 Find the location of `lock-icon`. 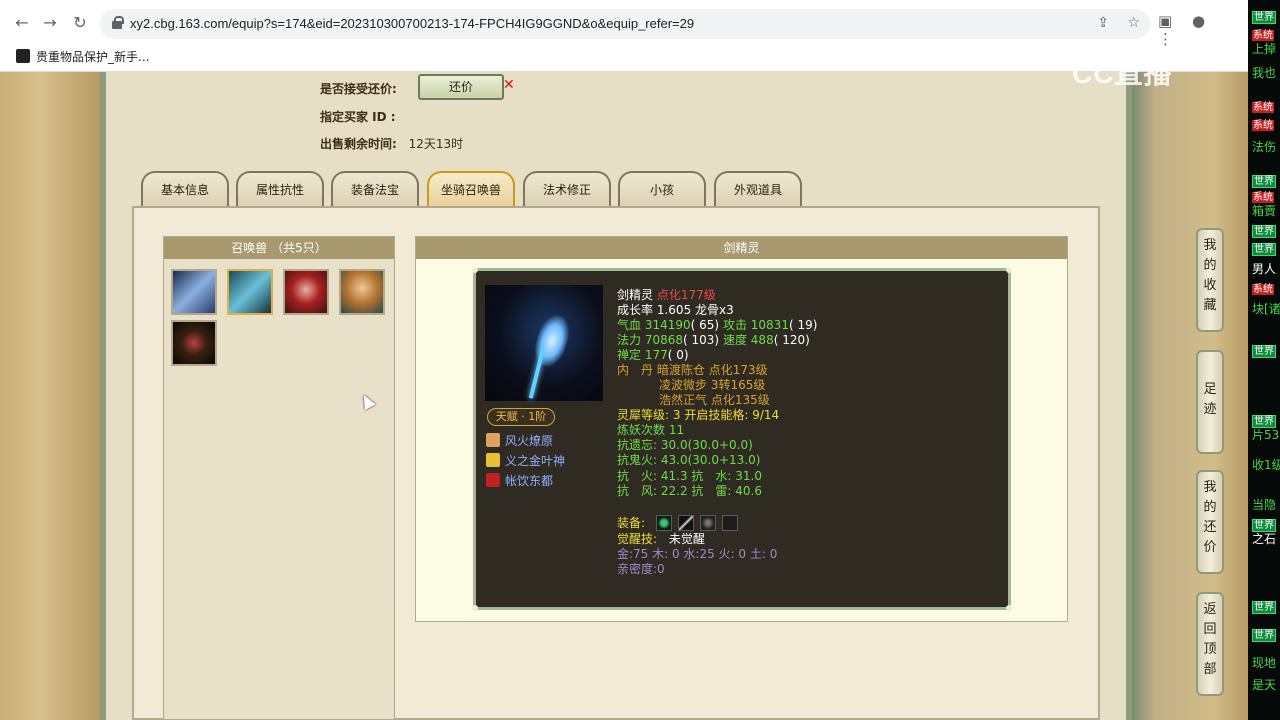

lock-icon is located at coordinates (118, 22).